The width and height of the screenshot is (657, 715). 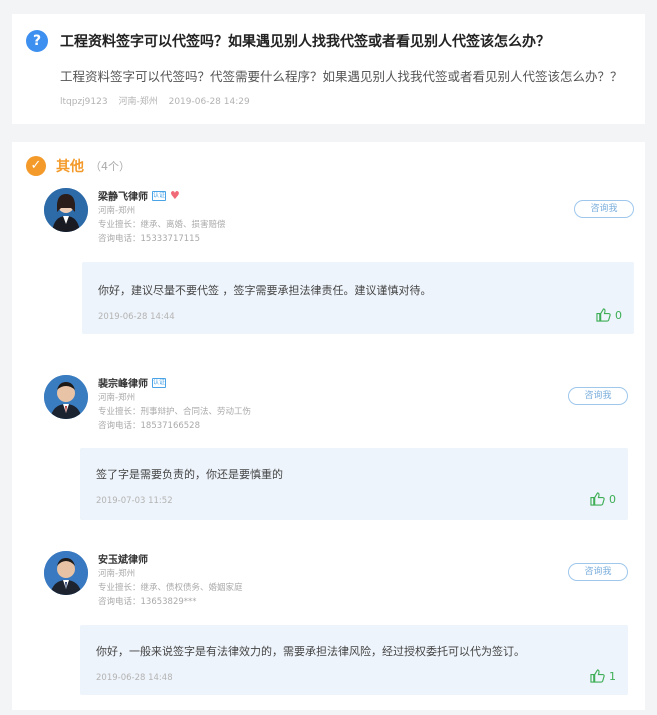 I want to click on question-user: ltqpzj9123, so click(x=84, y=102).